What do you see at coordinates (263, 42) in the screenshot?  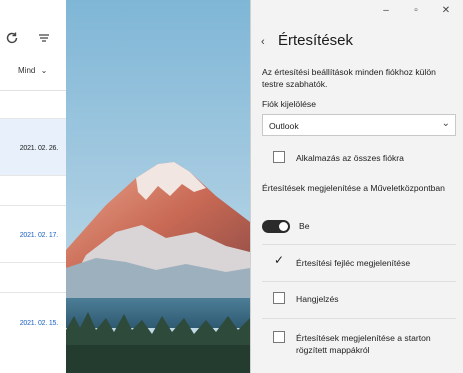 I see `back-arrow-icon: ‹` at bounding box center [263, 42].